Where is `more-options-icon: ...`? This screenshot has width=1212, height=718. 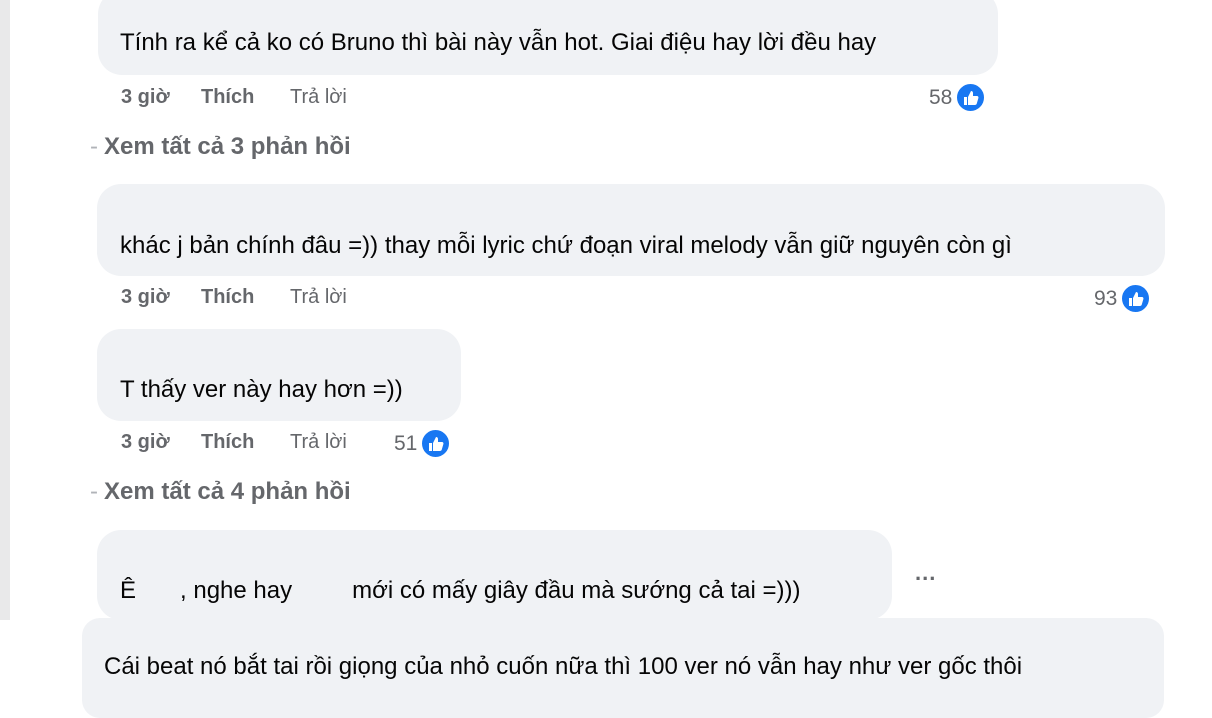 more-options-icon: ... is located at coordinates (925, 573).